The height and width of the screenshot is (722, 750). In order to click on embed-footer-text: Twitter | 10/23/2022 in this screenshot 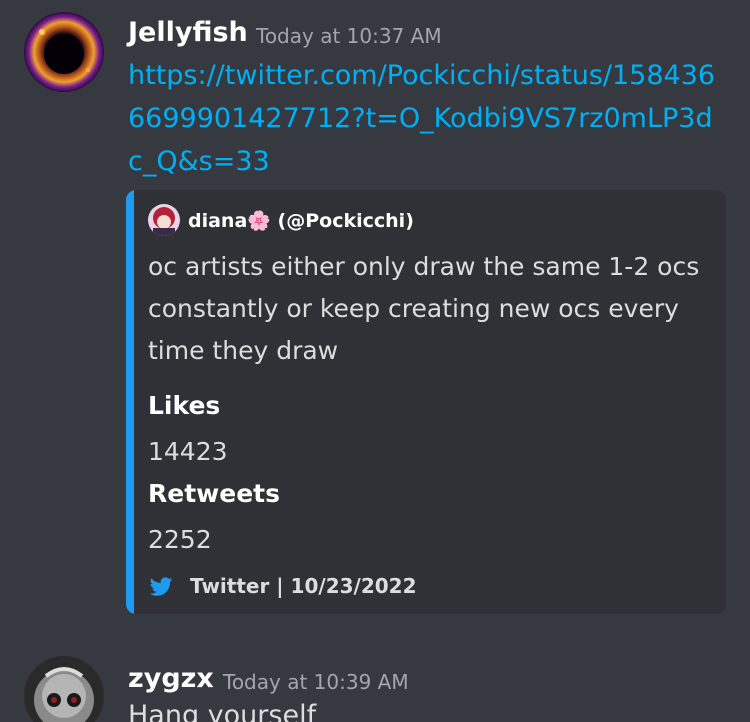, I will do `click(303, 586)`.